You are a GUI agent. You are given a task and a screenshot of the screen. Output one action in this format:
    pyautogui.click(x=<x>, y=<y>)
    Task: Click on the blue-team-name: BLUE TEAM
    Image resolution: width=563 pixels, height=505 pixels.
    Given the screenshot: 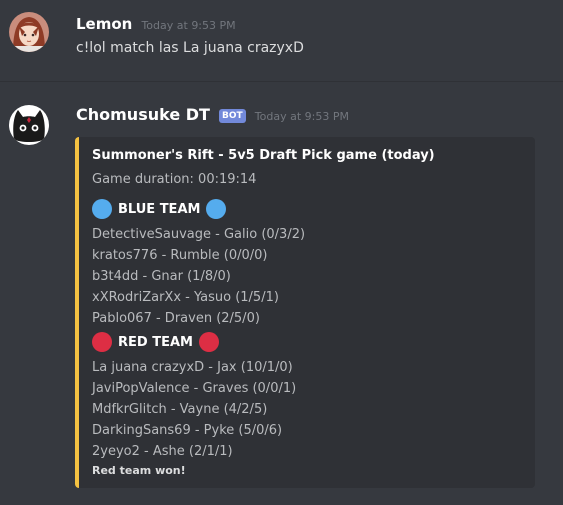 What is the action you would take?
    pyautogui.click(x=159, y=209)
    